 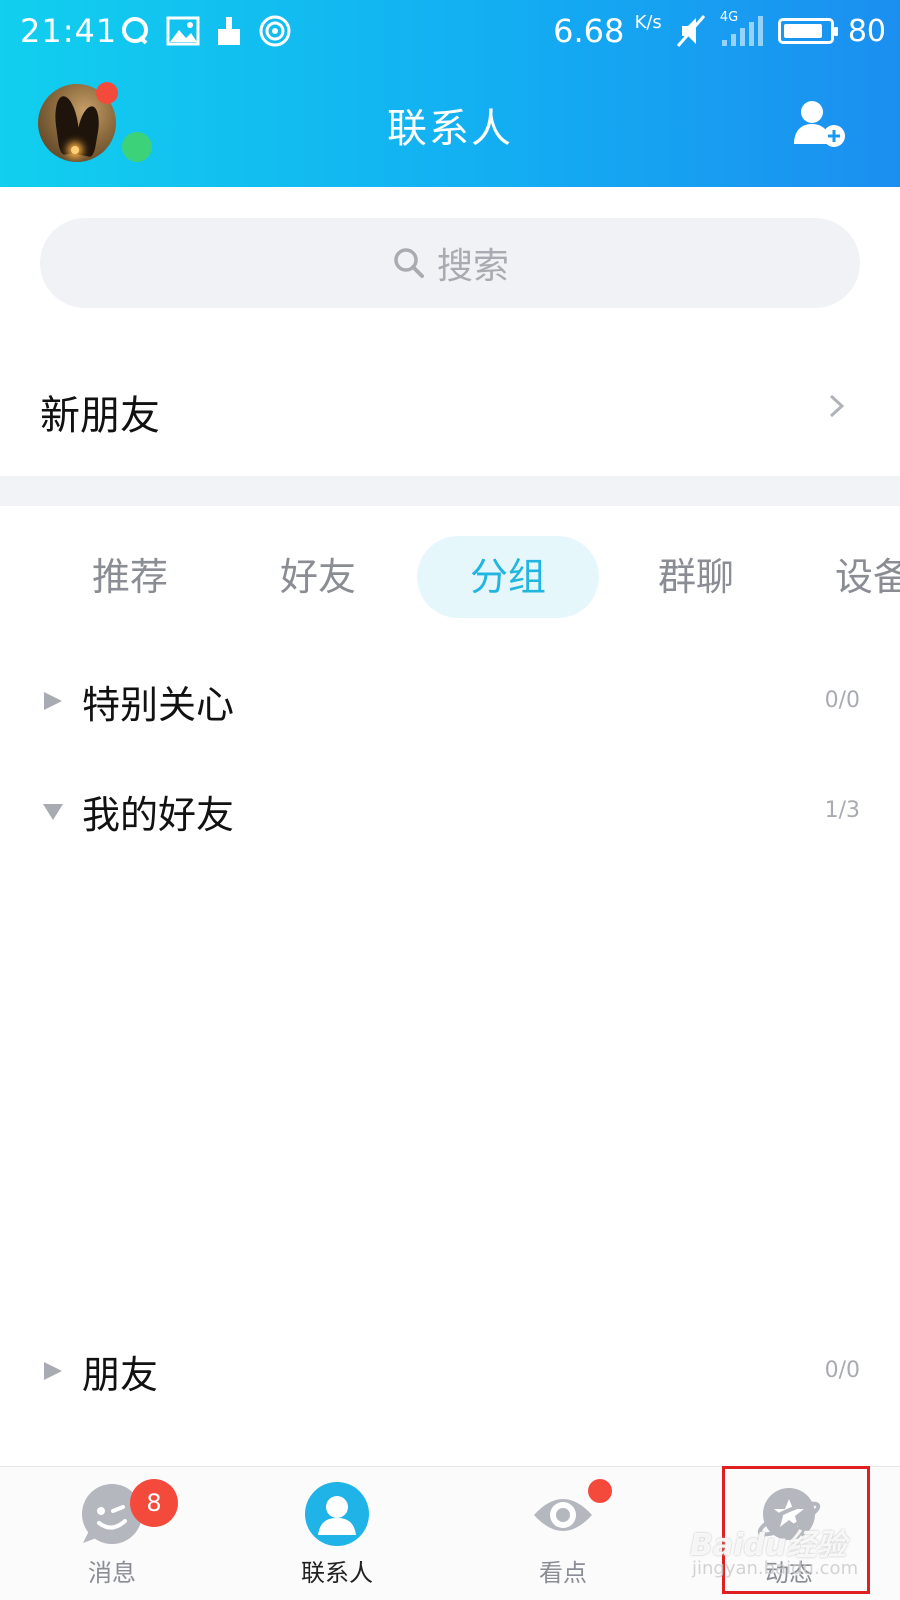 I want to click on tab-friends: 好友, so click(x=318, y=577).